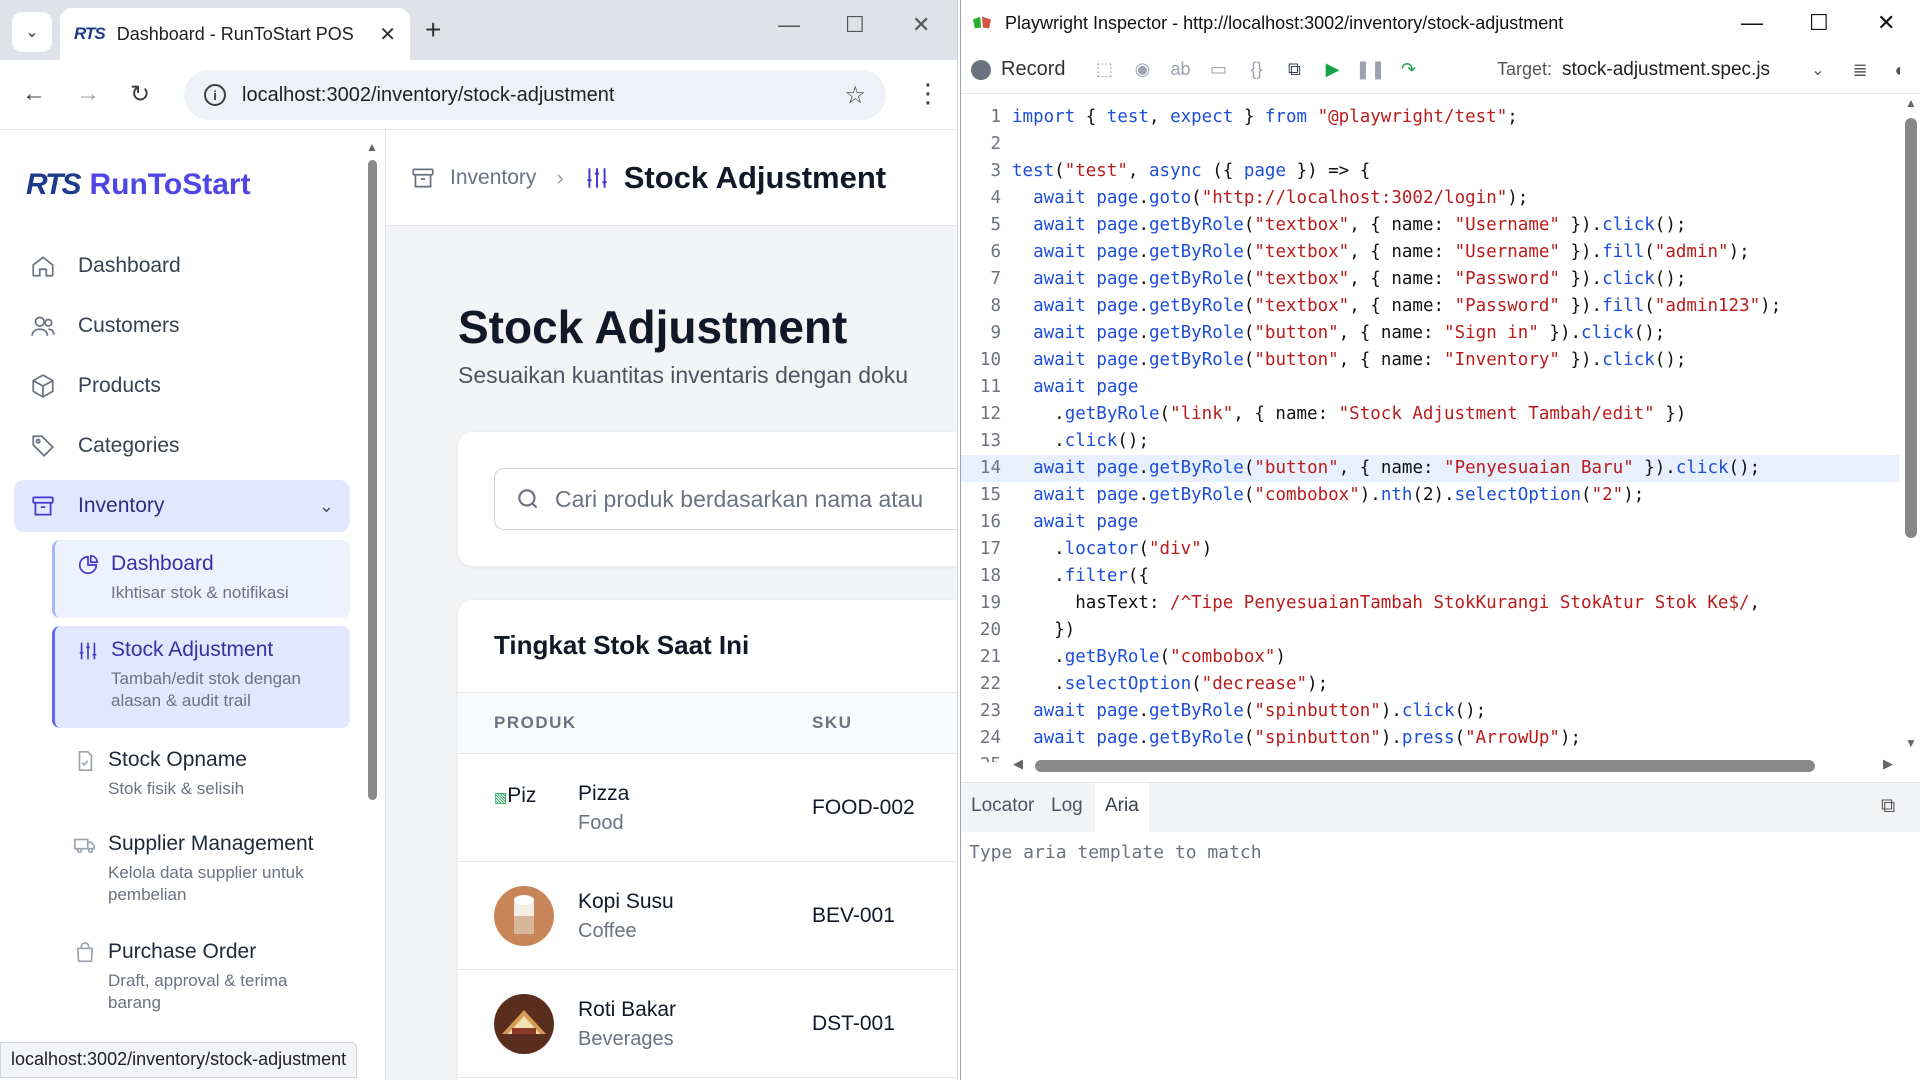 The width and height of the screenshot is (1920, 1080). Describe the element at coordinates (182, 386) in the screenshot. I see `sidebar-item-products: Products` at that location.